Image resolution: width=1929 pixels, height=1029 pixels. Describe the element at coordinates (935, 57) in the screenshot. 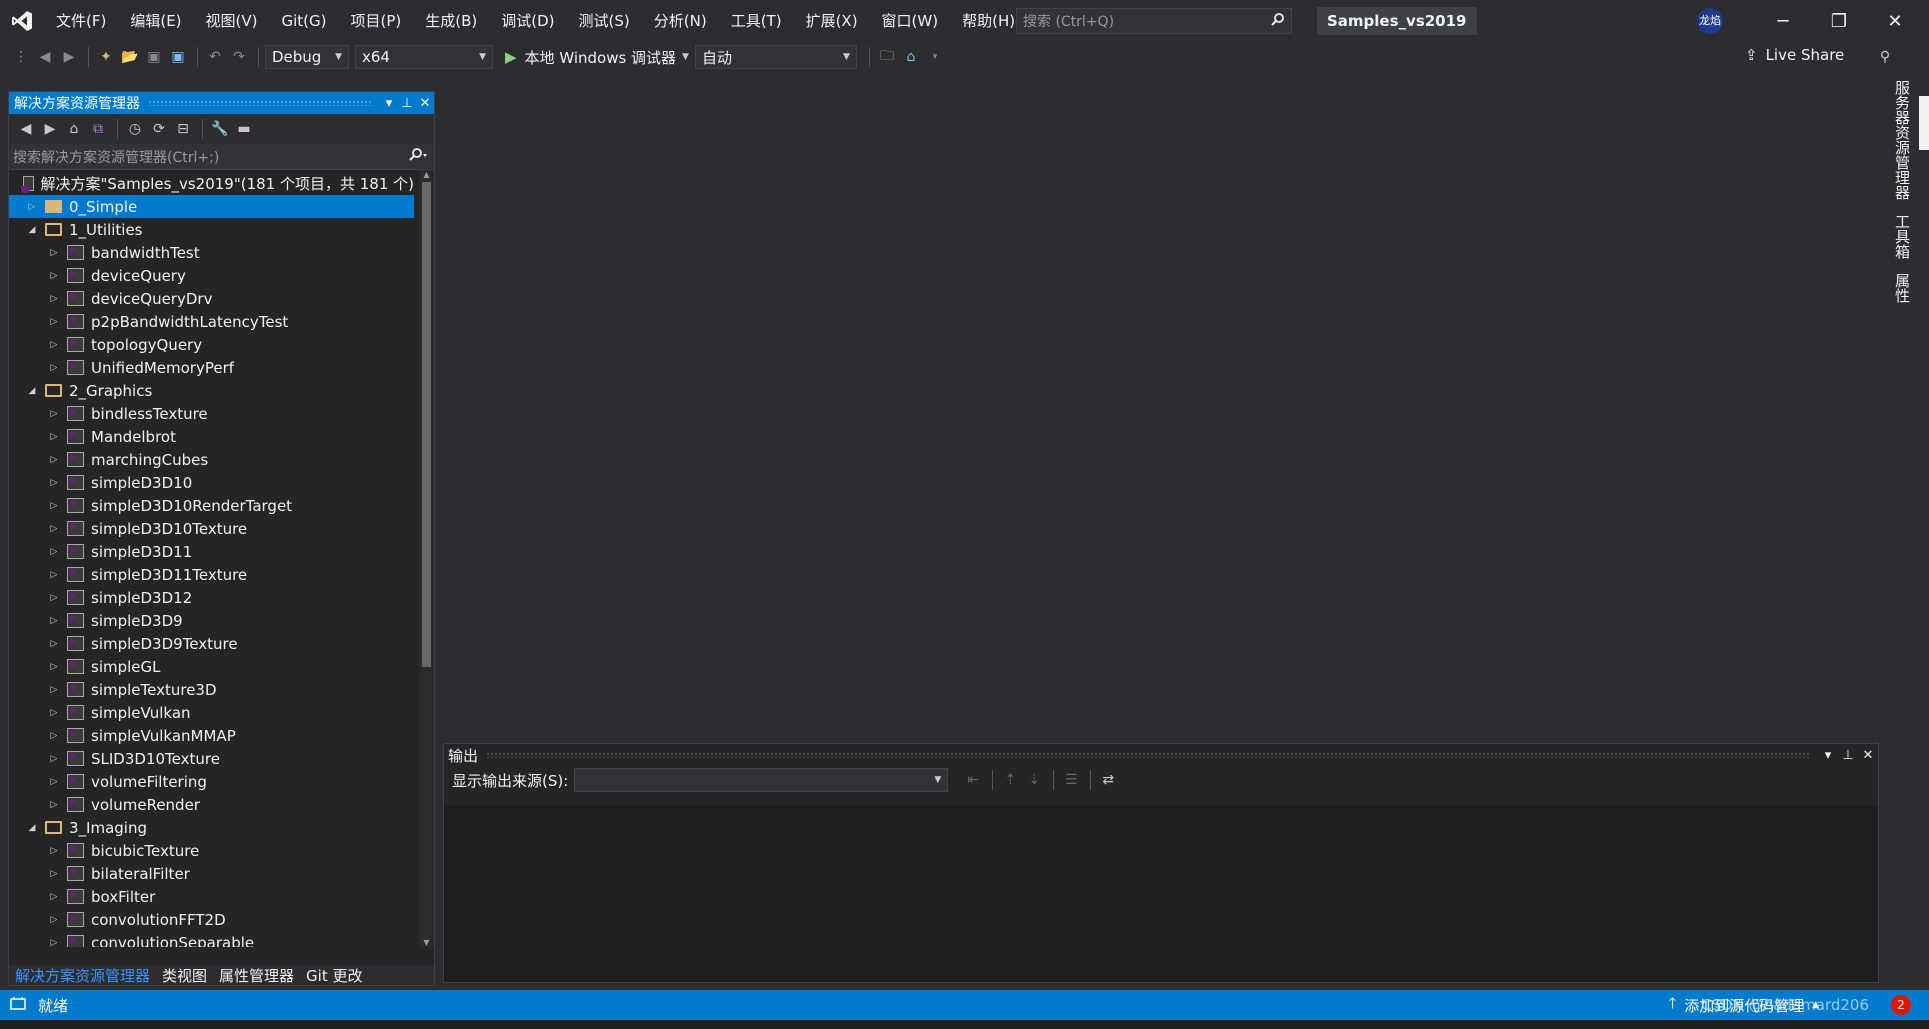

I see `toolbar-options-icon: ▾` at that location.